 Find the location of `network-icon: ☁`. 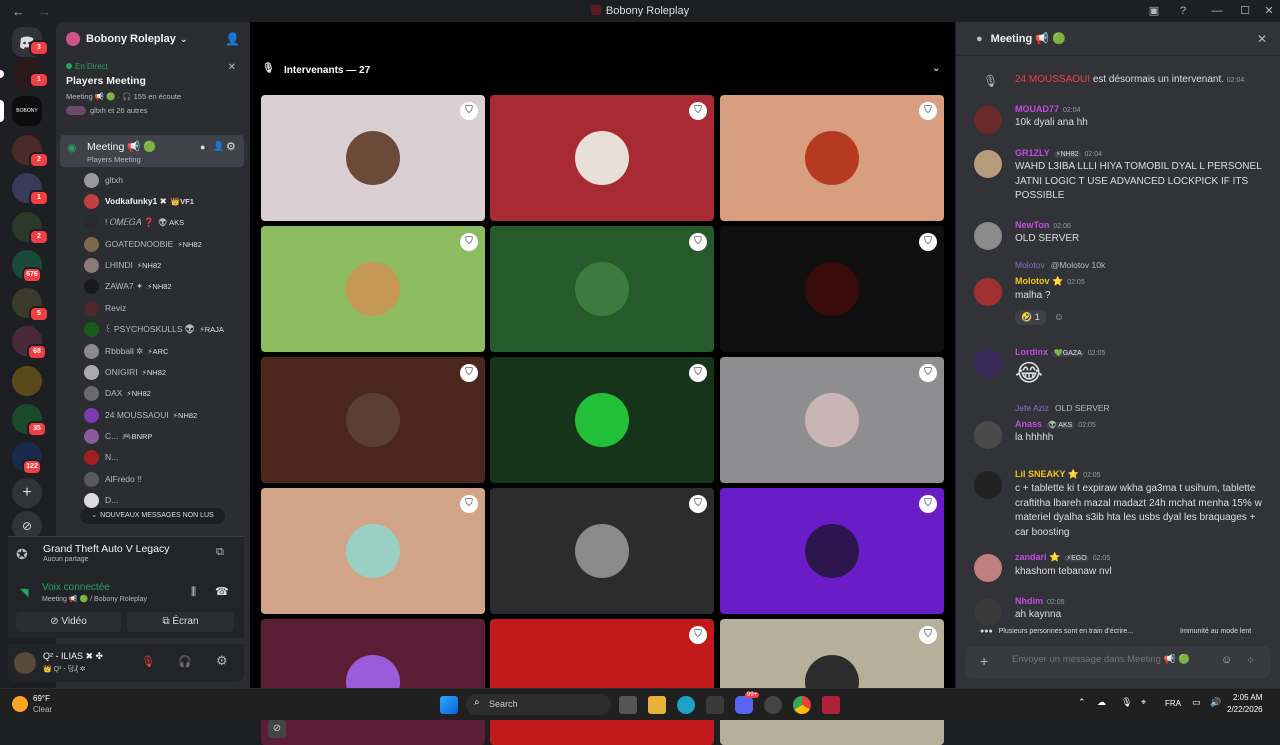

network-icon: ☁ is located at coordinates (1101, 702).